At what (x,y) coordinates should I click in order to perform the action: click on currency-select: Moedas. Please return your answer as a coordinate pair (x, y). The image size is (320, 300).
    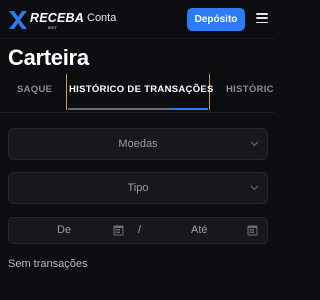
    Looking at the image, I should click on (138, 144).